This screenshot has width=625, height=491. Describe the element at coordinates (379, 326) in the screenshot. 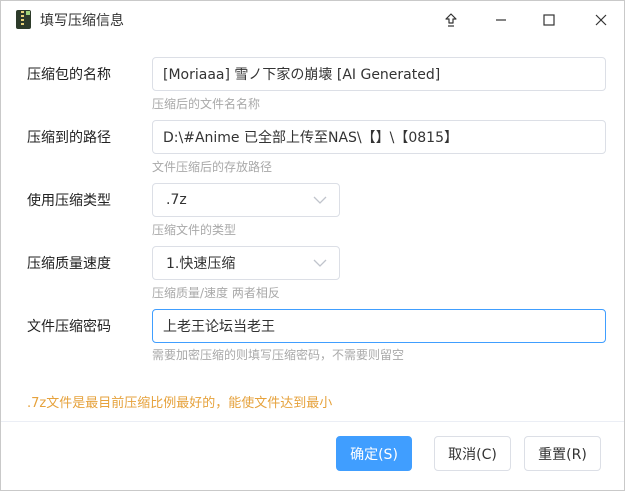

I see `password-input: 上老王论坛当老王` at that location.